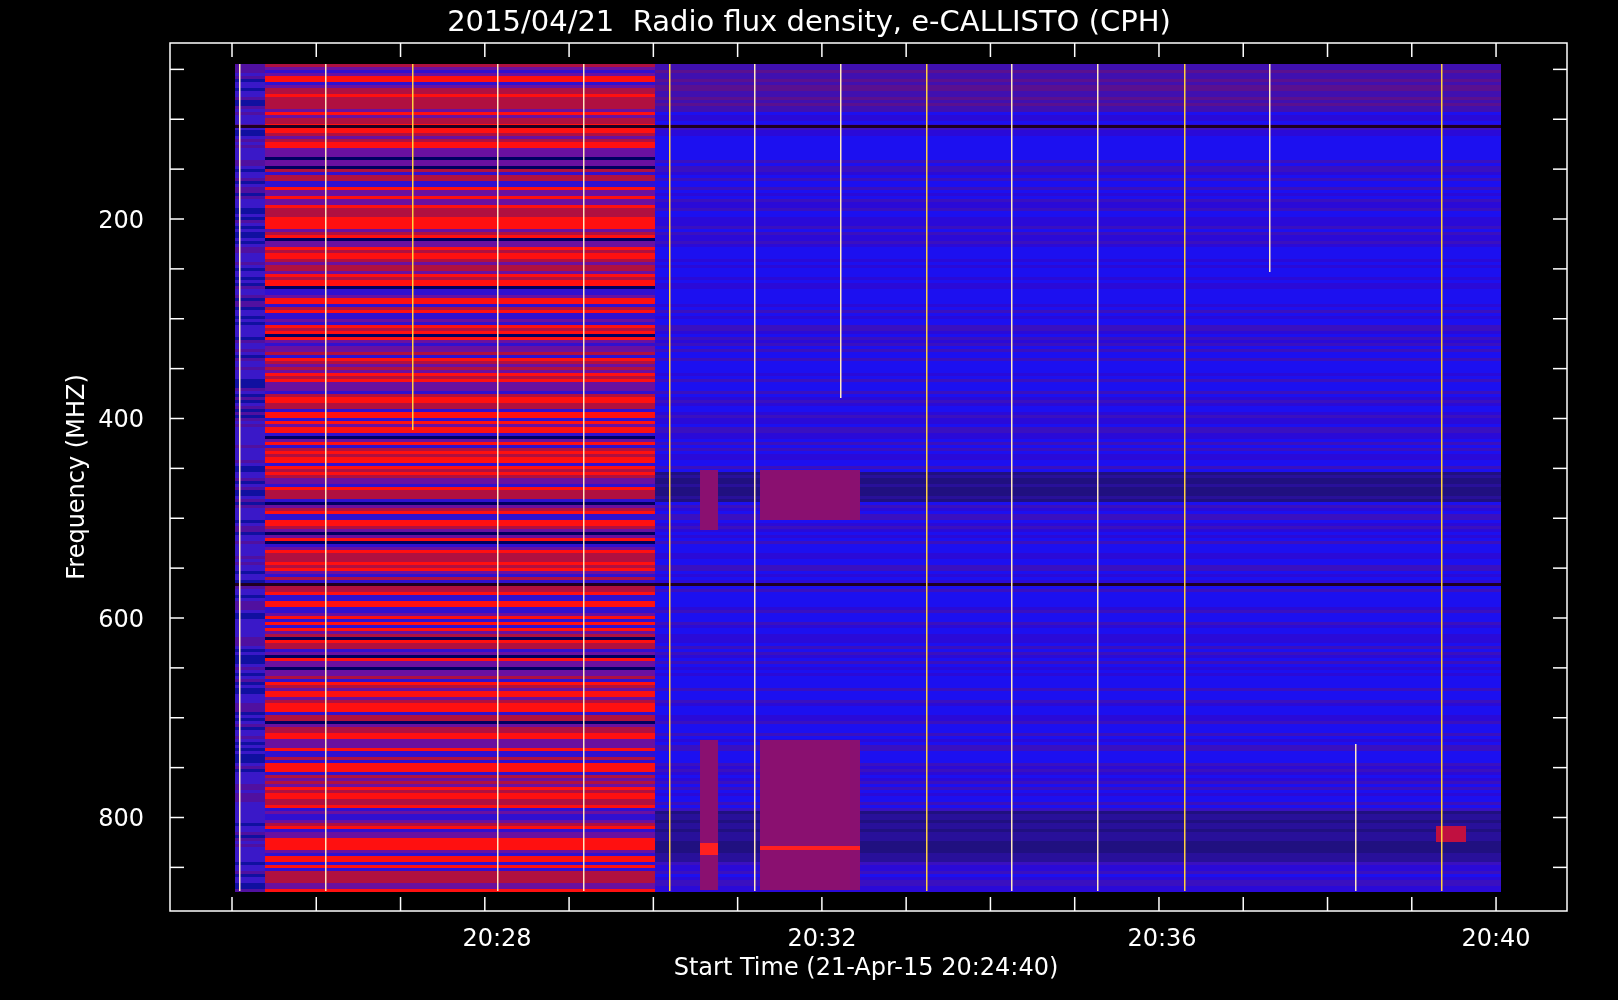 The width and height of the screenshot is (1618, 1000). What do you see at coordinates (809, 21) in the screenshot?
I see `chart-title: 2015/04/21 Radio flux density, e-CALLISTO (CPH)` at bounding box center [809, 21].